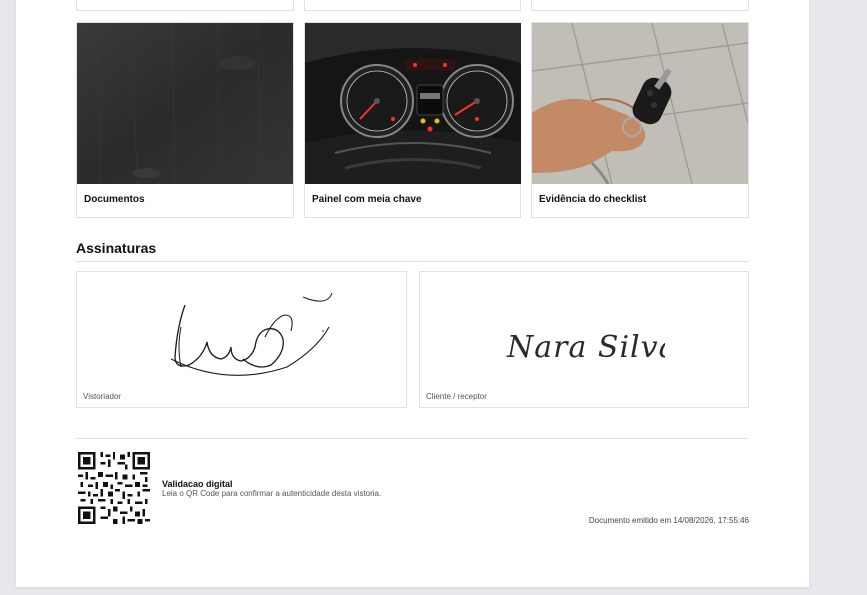 The height and width of the screenshot is (595, 867). I want to click on signature-label-cliente: Cliente / receptor, so click(456, 396).